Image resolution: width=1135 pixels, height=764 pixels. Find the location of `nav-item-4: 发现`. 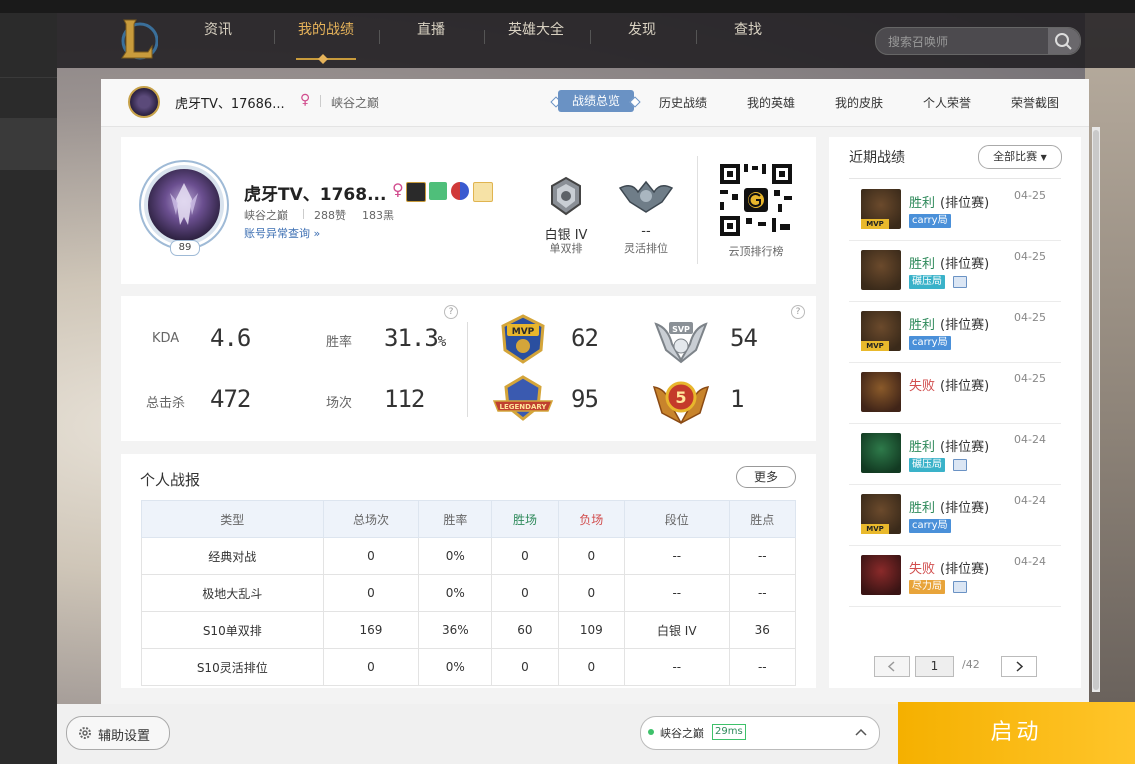

nav-item-4: 发现 is located at coordinates (642, 30).